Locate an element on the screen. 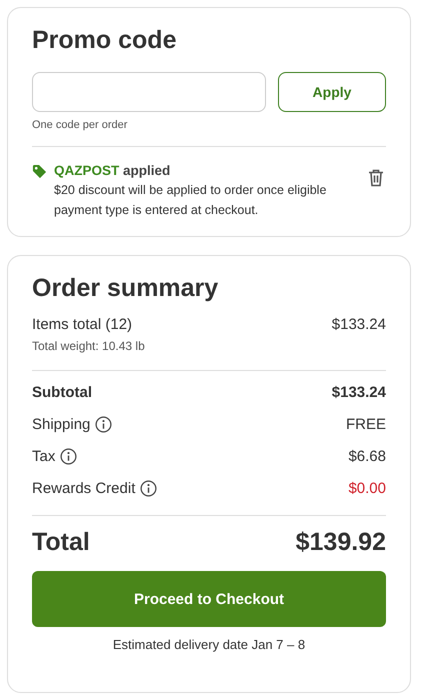 The image size is (448, 700). tag-icon is located at coordinates (39, 171).